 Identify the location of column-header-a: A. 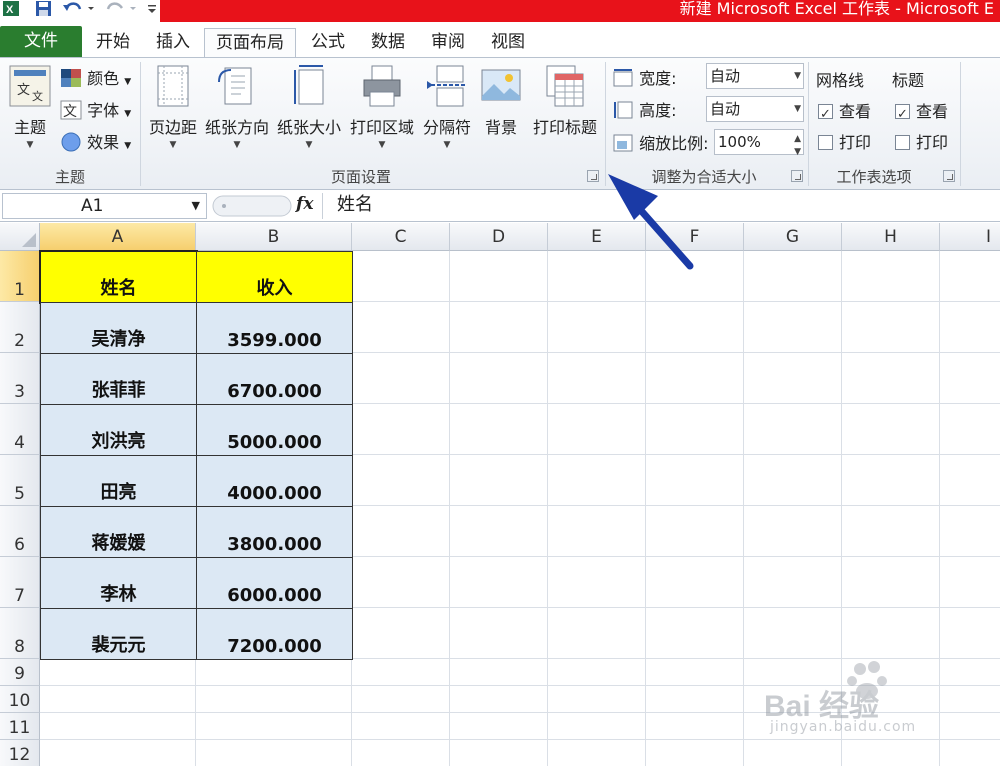
(118, 237).